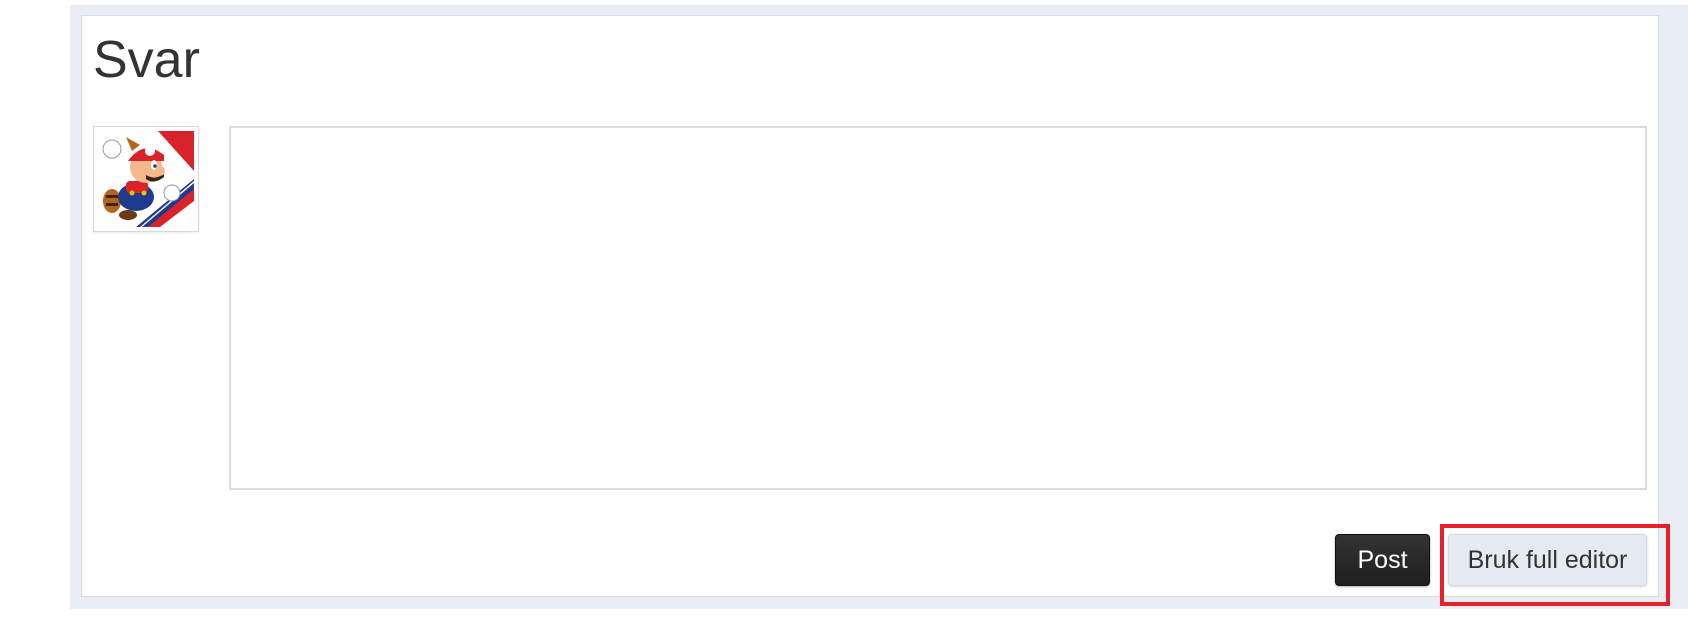 This screenshot has width=1688, height=623. I want to click on full-editor-button: Bruk full editor, so click(1547, 560).